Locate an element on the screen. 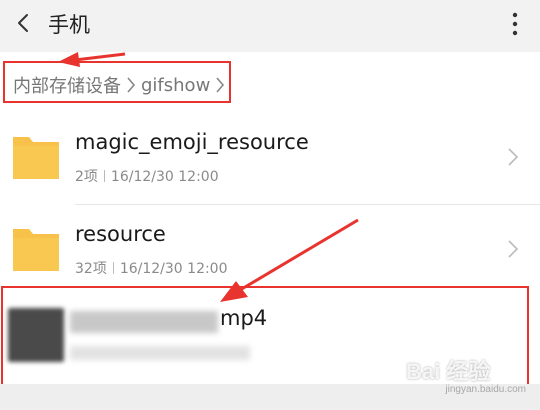 Image resolution: width=540 pixels, height=410 pixels. back-arrow-icon is located at coordinates (25, 23).